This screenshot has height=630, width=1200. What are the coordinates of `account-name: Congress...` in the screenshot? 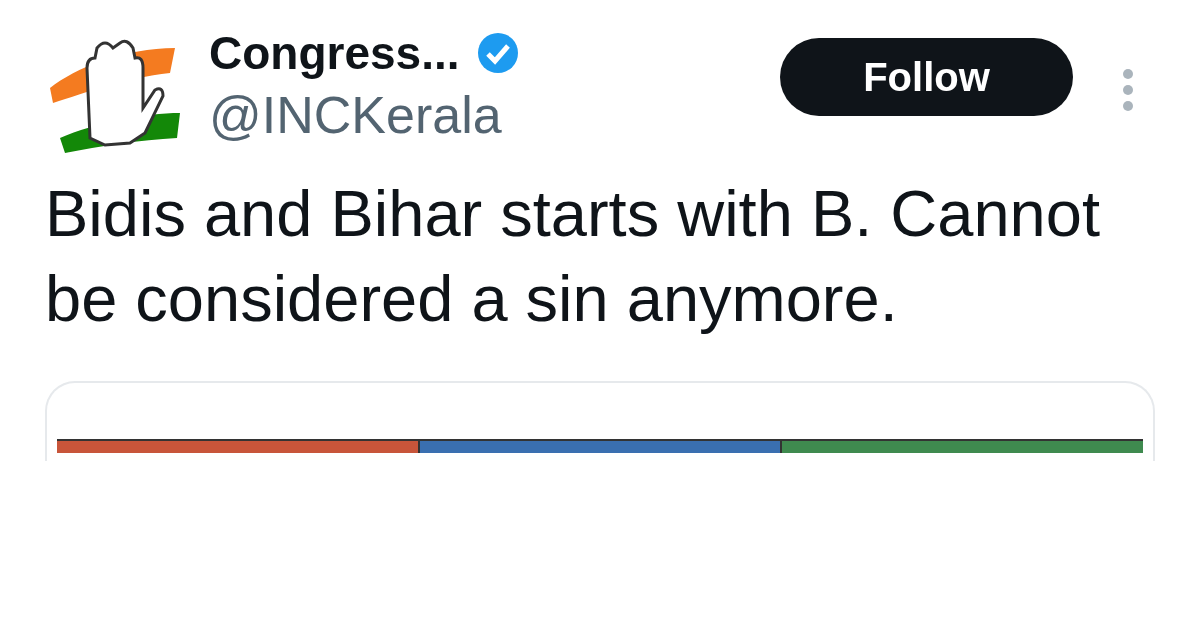 It's located at (334, 53).